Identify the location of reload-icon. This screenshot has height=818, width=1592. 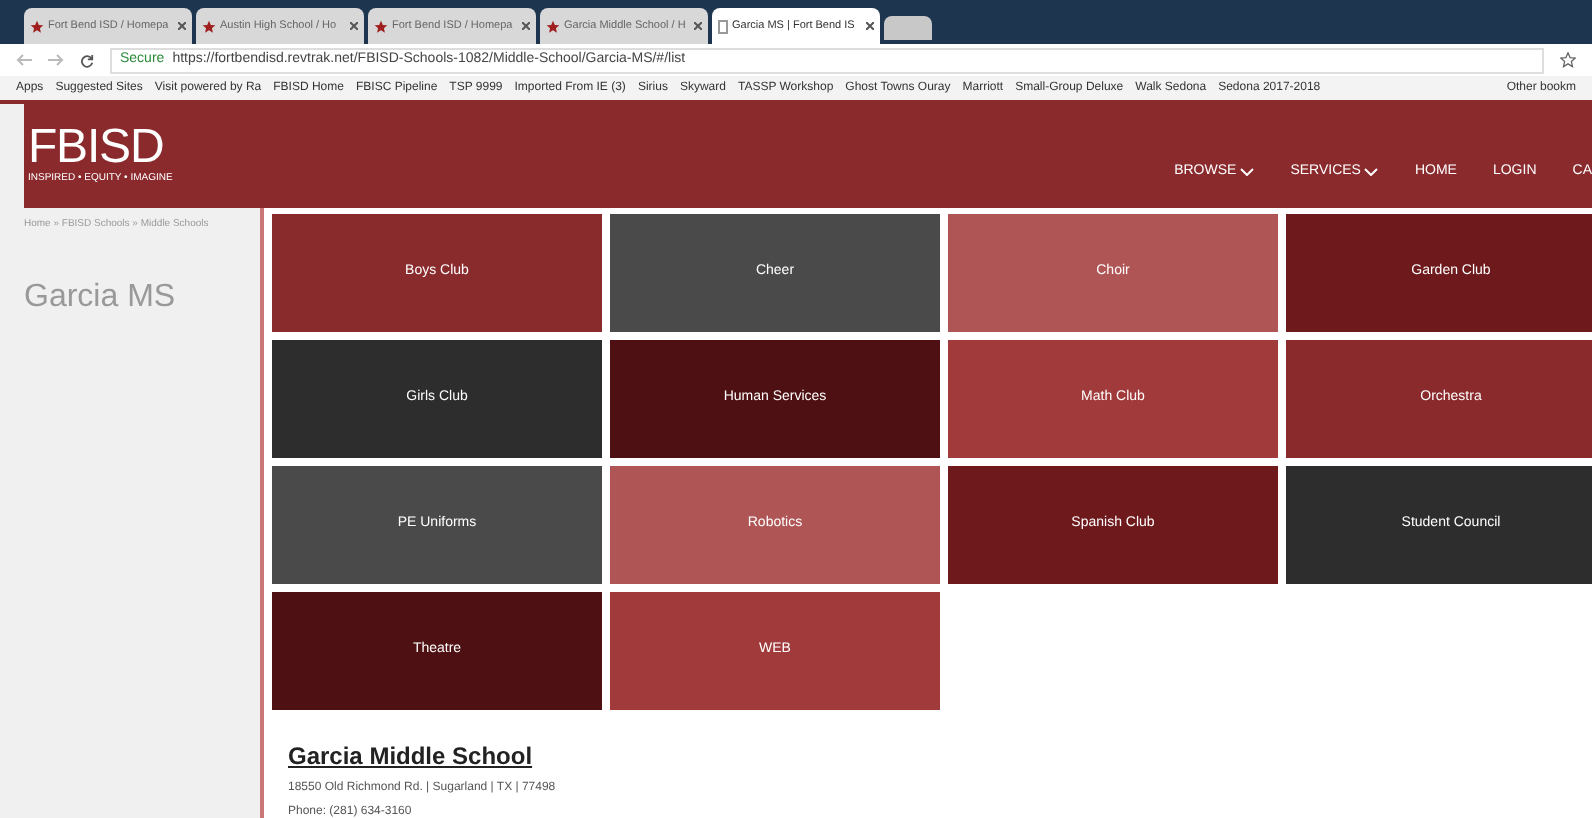
(87, 60).